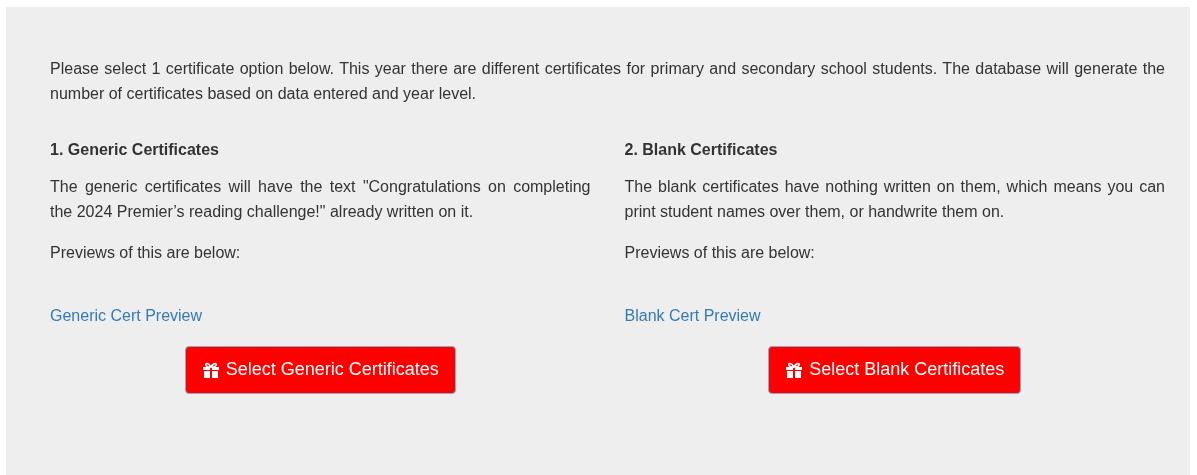 The height and width of the screenshot is (475, 1197). What do you see at coordinates (701, 150) in the screenshot?
I see `section-heading: 2. Blank Certificates` at bounding box center [701, 150].